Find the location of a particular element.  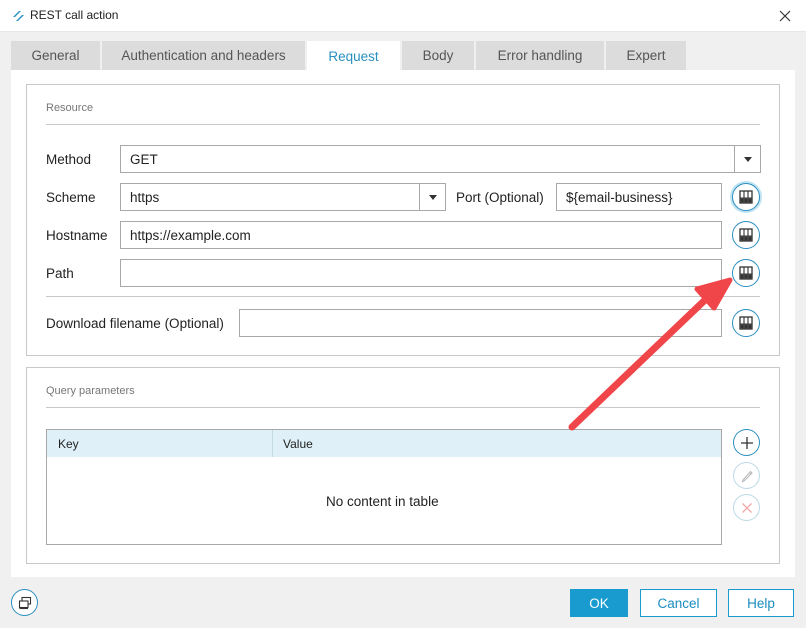

path-input is located at coordinates (421, 273).